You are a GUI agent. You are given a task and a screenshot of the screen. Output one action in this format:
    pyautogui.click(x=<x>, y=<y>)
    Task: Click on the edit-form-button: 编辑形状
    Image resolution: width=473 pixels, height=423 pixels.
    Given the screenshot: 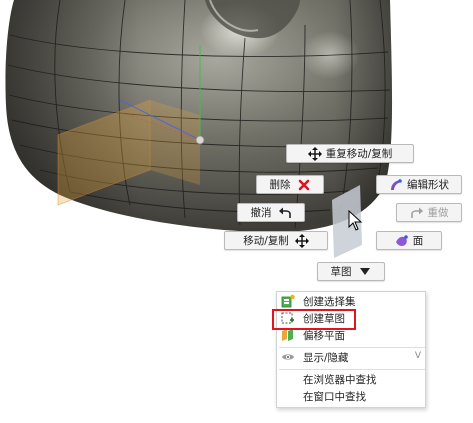 What is the action you would take?
    pyautogui.click(x=419, y=184)
    